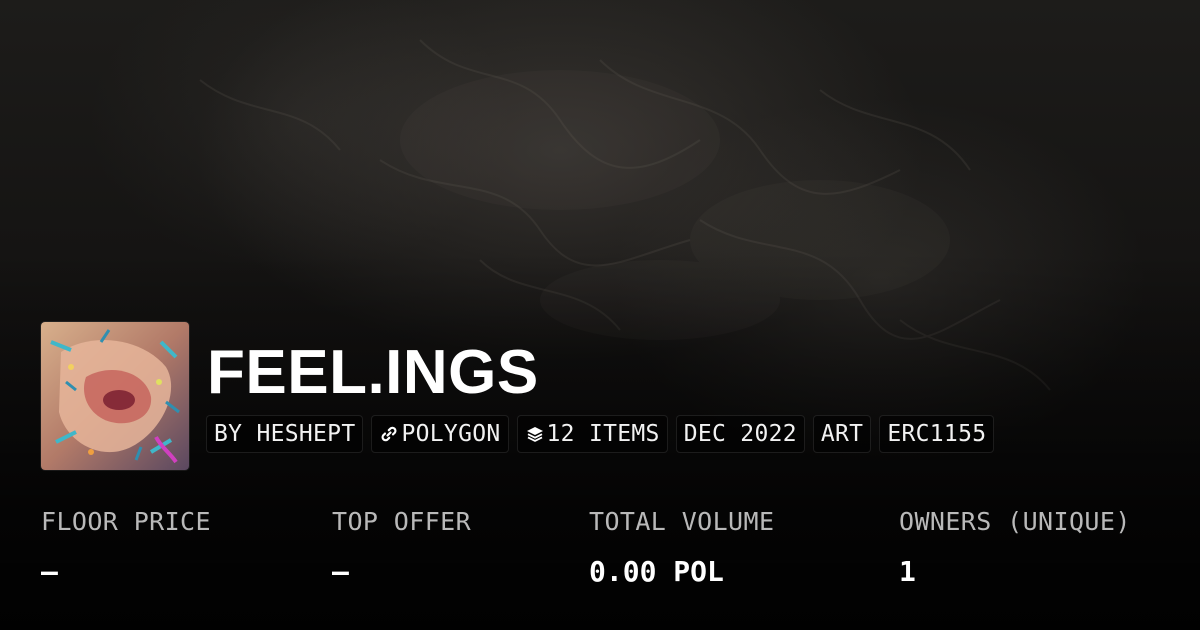 The width and height of the screenshot is (1200, 630). I want to click on category-tag-label: ART, so click(842, 434).